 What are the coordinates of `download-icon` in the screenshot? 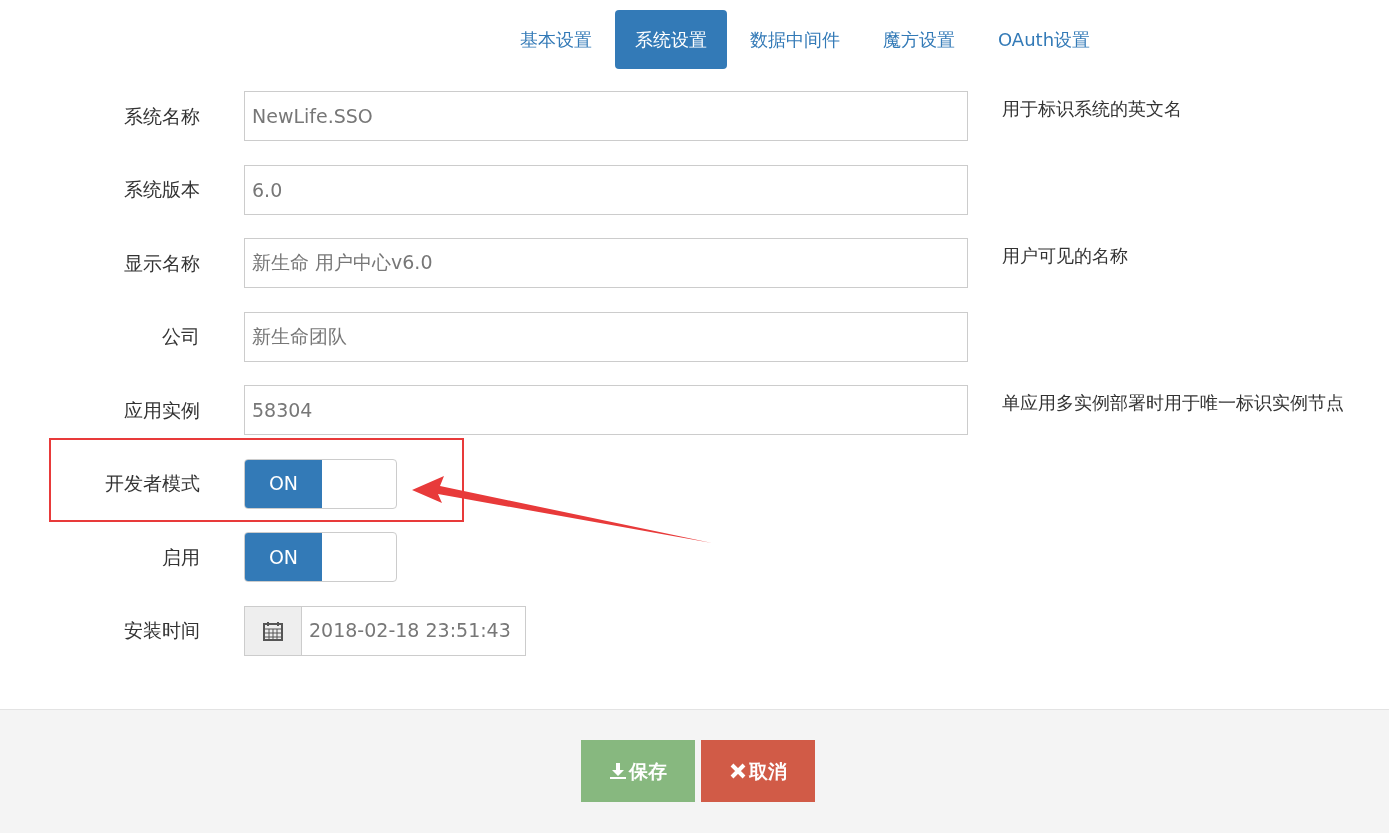 It's located at (618, 771).